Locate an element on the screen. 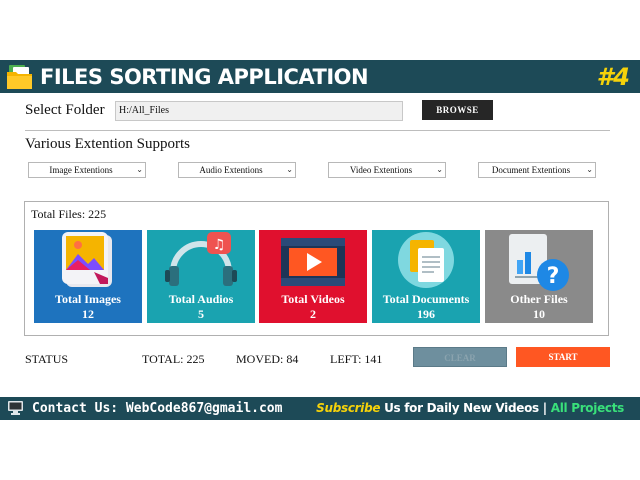 The image size is (640, 480). start-button: START is located at coordinates (563, 357).